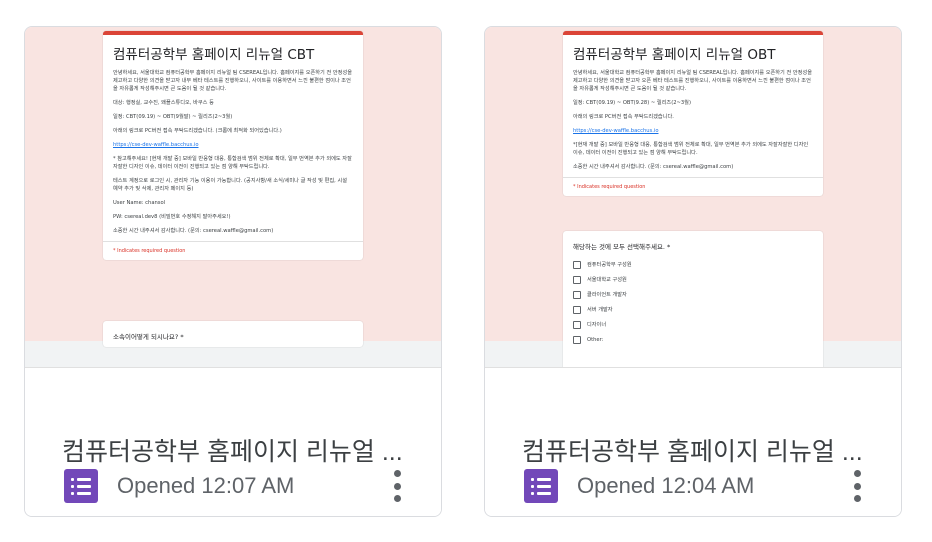 The image size is (932, 542). I want to click on checkbox-option: 컴퓨터공학부 구성원, so click(693, 264).